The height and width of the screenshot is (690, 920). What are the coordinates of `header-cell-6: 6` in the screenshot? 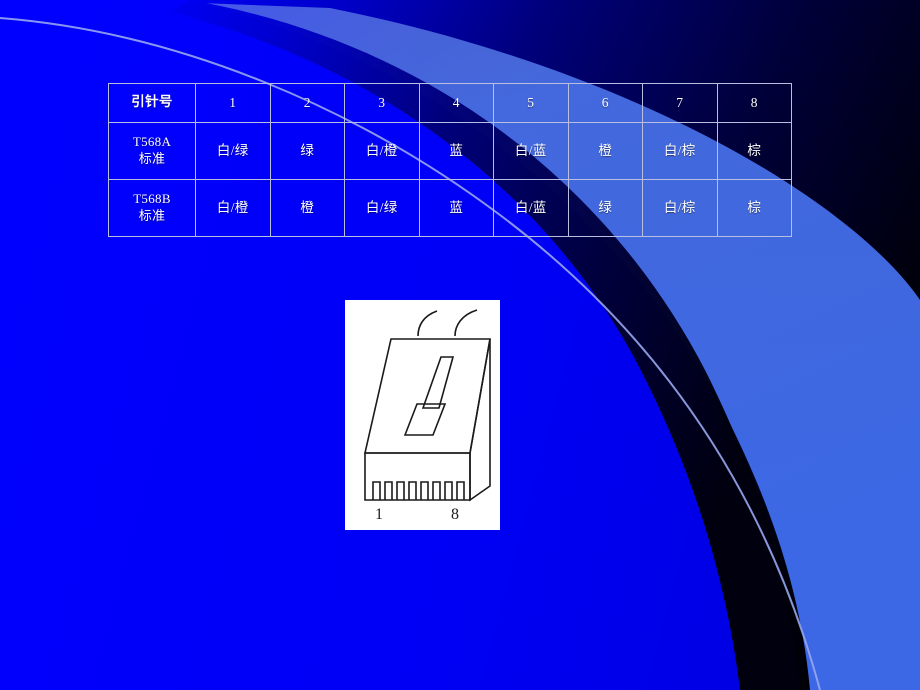 It's located at (605, 103).